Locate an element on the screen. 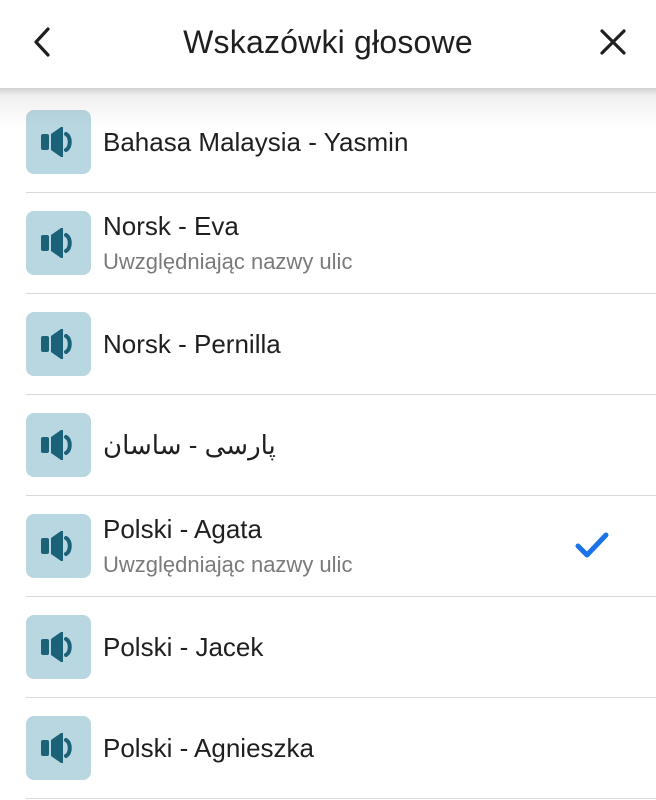 This screenshot has width=656, height=800. voice-text: Polski - Agata Uwzględniając nazwy ulic is located at coordinates (334, 546).